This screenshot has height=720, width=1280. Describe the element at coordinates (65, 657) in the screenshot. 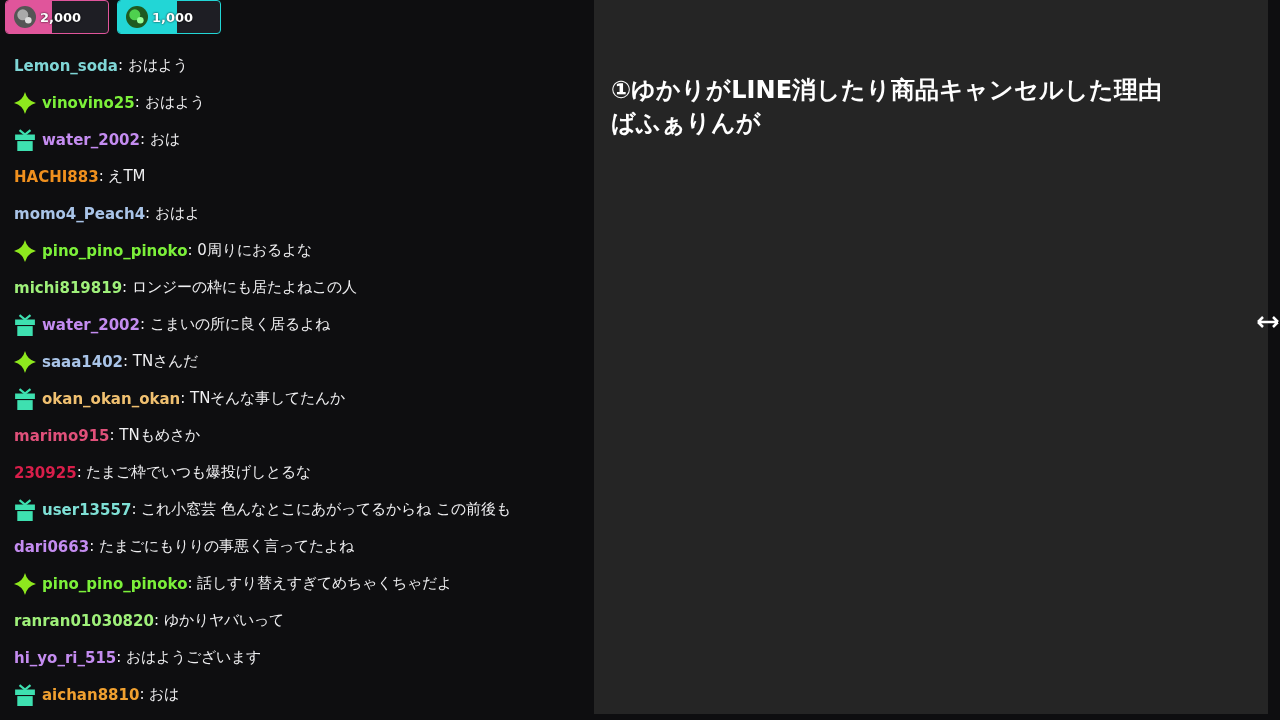

I see `chat-username: hi_yo_ri_515` at that location.